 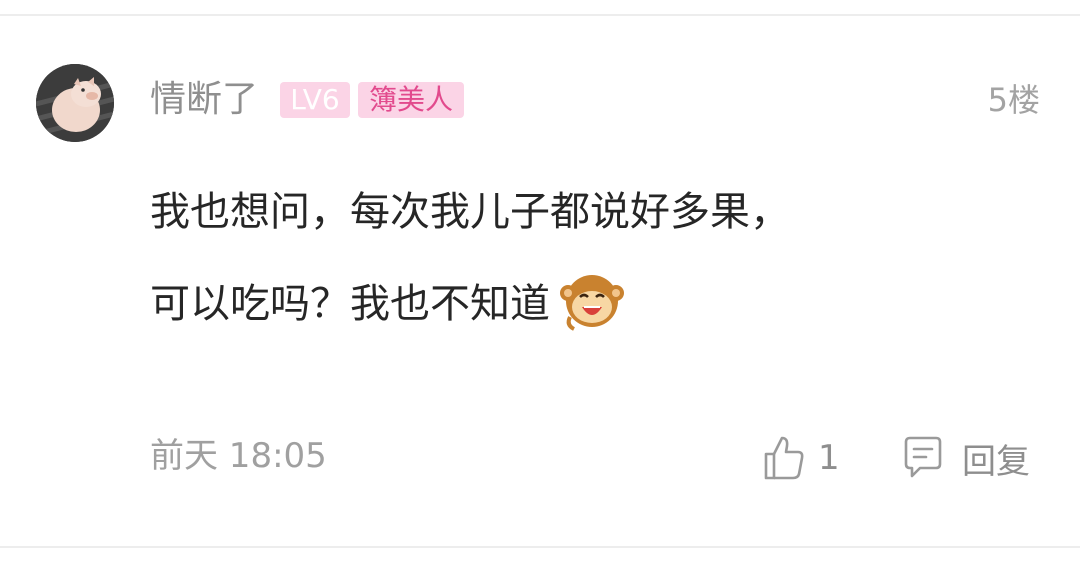 What do you see at coordinates (350, 304) in the screenshot?
I see `comment-text: 可以吃吗？我也不知道` at bounding box center [350, 304].